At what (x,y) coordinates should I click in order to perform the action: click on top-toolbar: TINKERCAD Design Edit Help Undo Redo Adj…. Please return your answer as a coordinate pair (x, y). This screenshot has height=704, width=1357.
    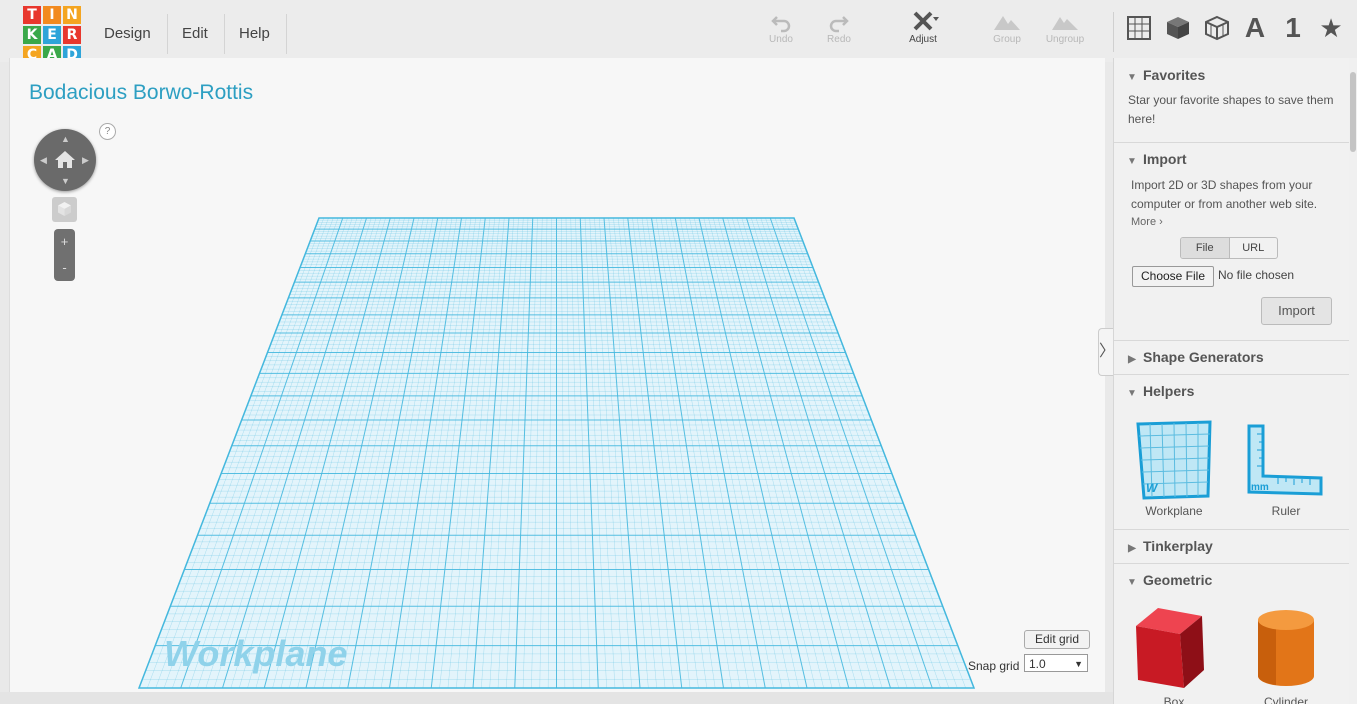
    Looking at the image, I should click on (678, 32).